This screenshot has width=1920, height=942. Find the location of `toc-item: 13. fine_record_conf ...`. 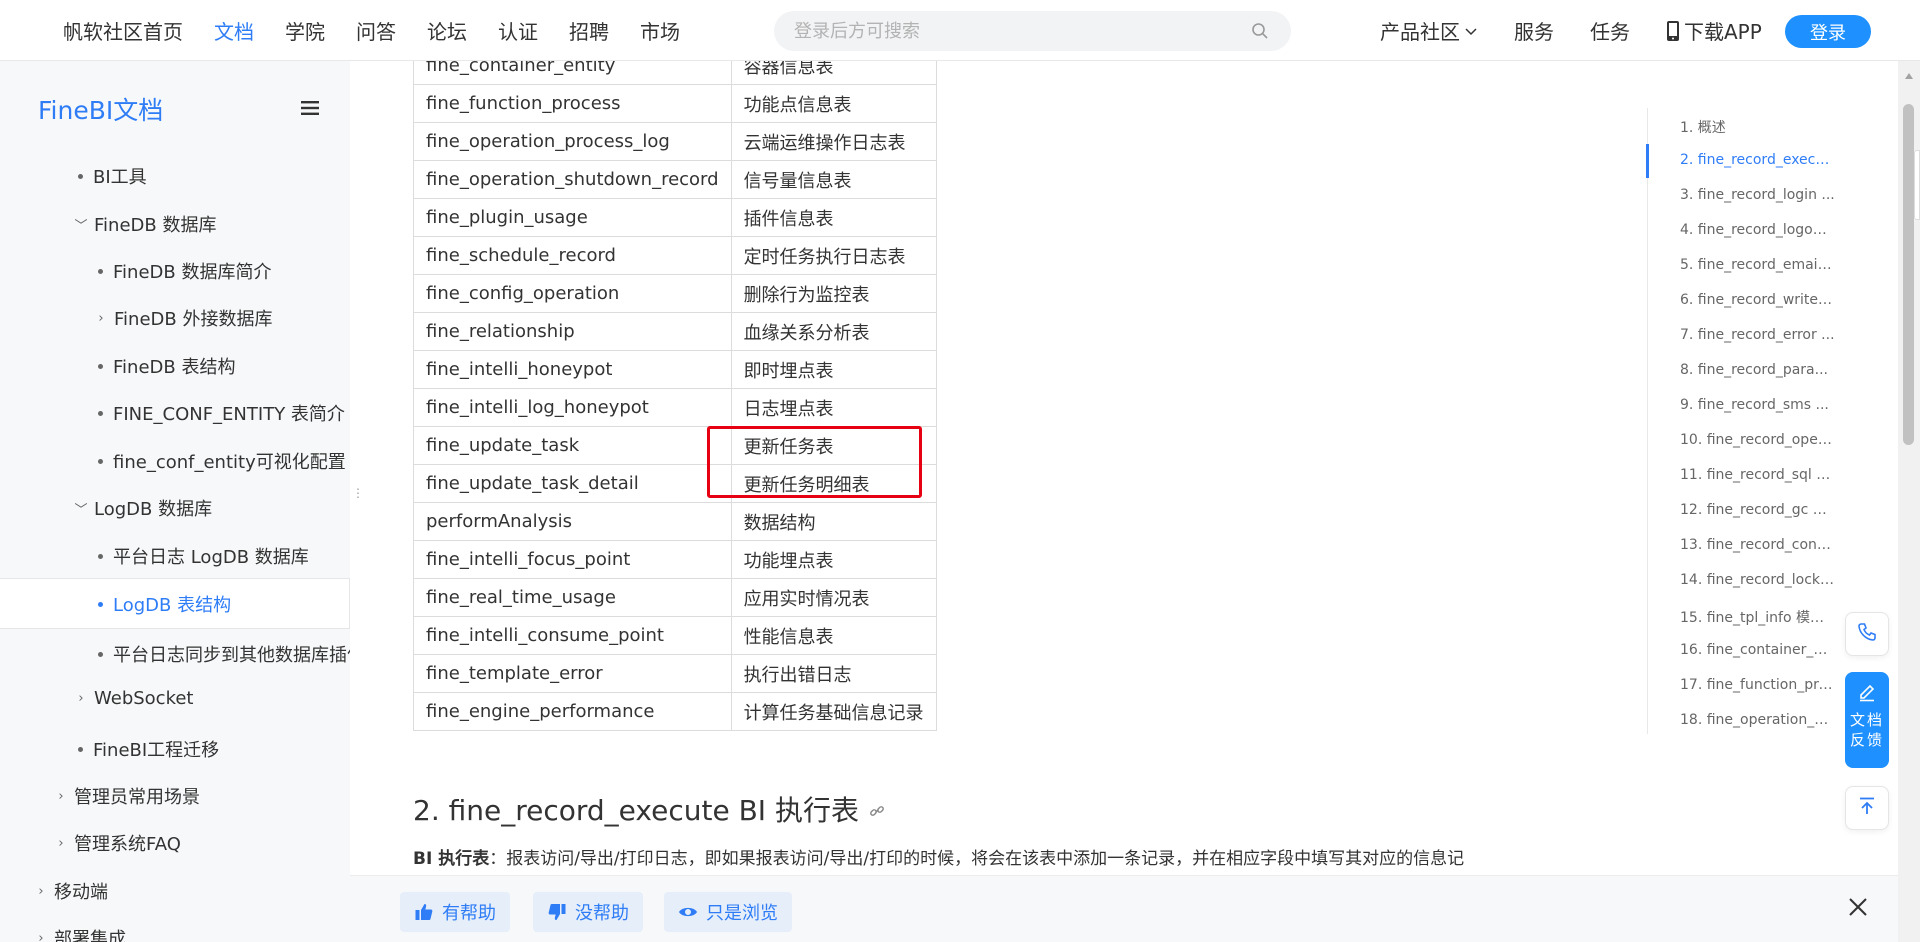

toc-item: 13. fine_record_conf ... is located at coordinates (1757, 545).